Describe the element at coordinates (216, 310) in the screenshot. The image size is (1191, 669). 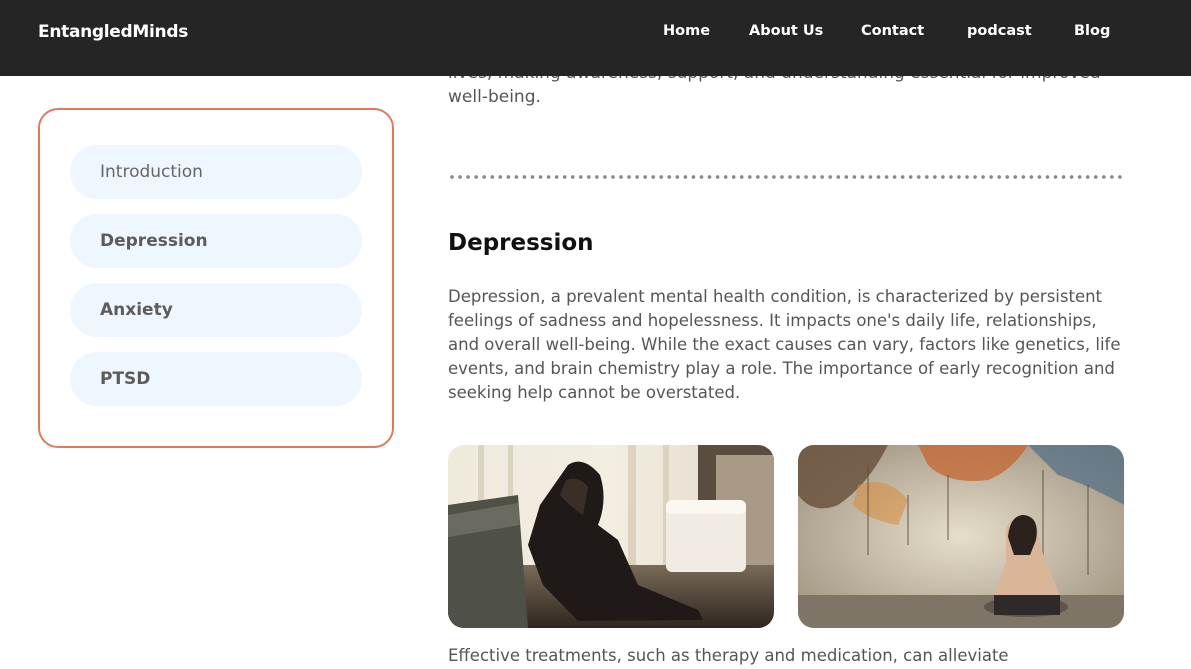
I see `toc-item-anxiety: Anxiety` at that location.